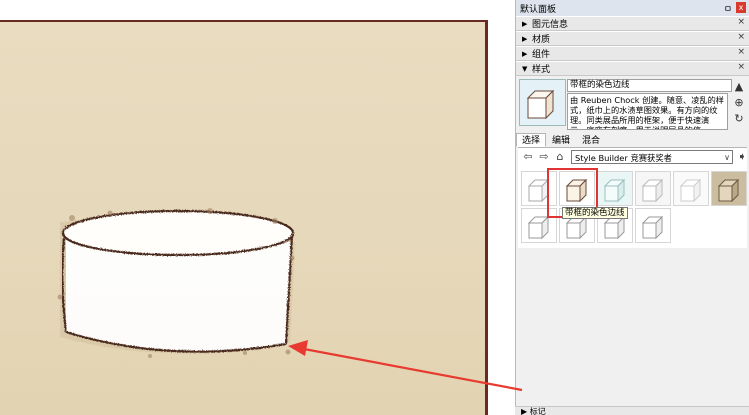 This screenshot has width=749, height=415. Describe the element at coordinates (544, 157) in the screenshot. I see `forward-arrow-icon: ⇨` at that location.